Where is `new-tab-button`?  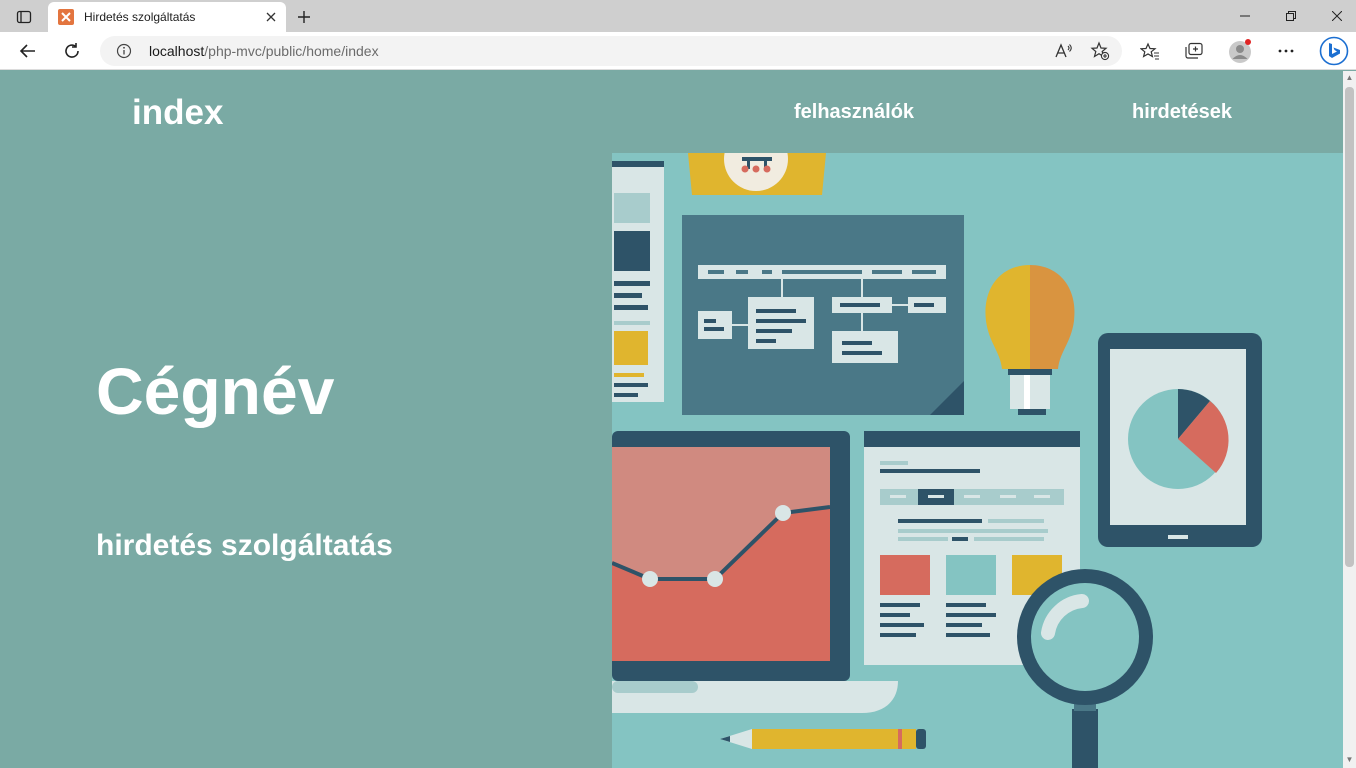 new-tab-button is located at coordinates (304, 17).